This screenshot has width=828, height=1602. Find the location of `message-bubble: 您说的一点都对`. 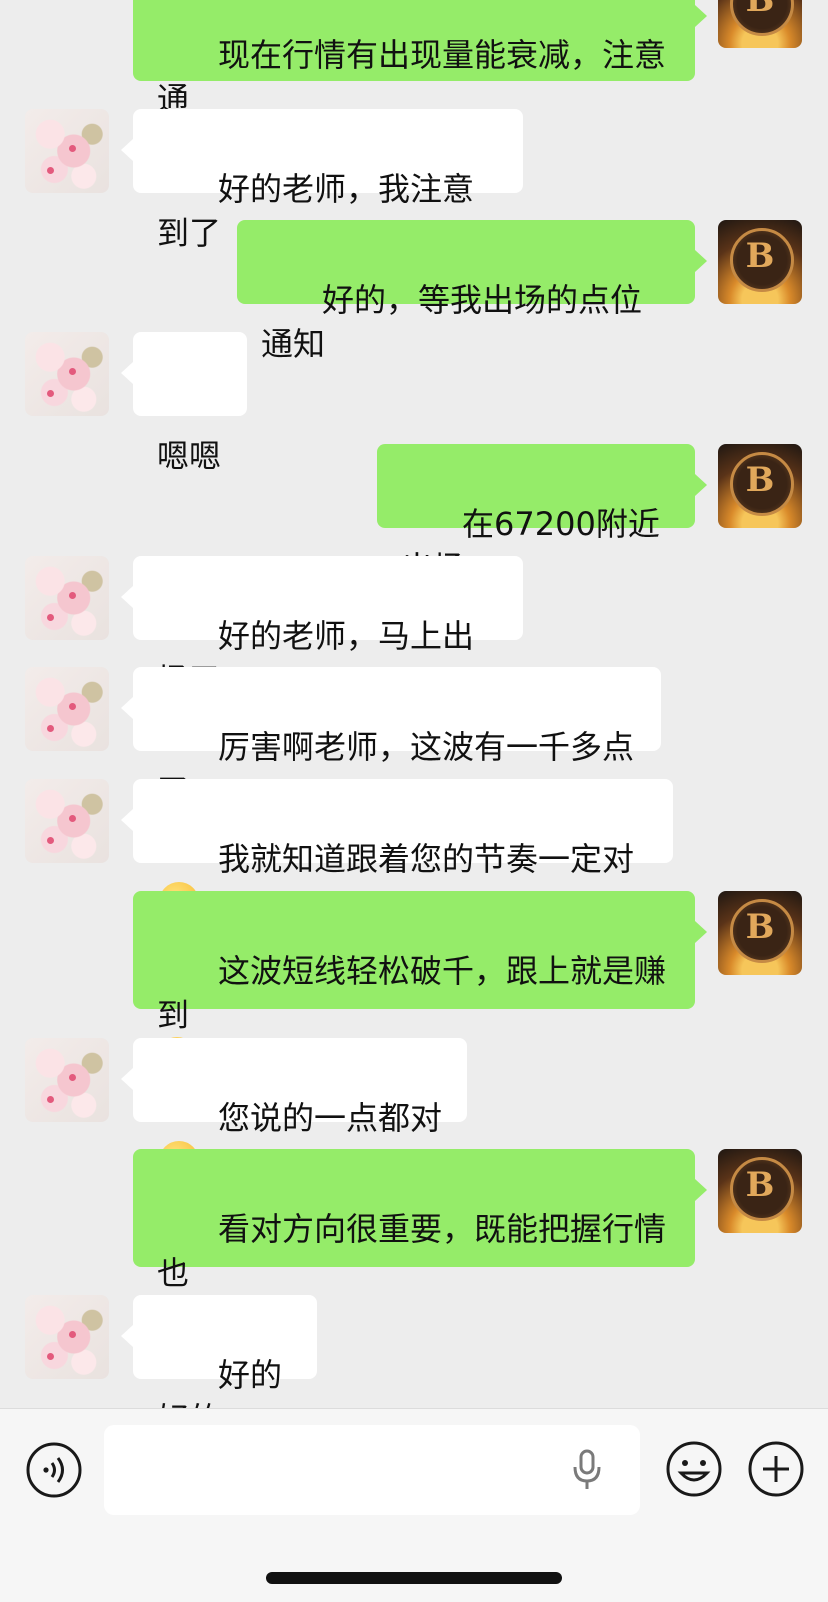

message-bubble: 您说的一点都对 is located at coordinates (294, 1109).